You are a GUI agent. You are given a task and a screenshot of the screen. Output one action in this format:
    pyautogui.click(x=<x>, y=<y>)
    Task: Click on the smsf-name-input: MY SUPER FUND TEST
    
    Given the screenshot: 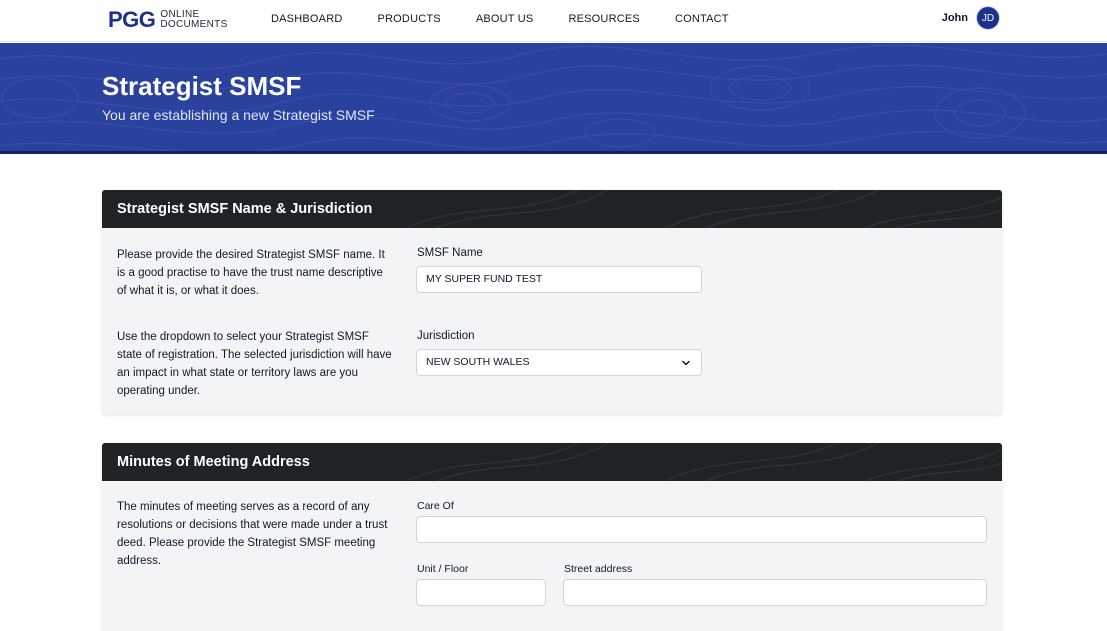 What is the action you would take?
    pyautogui.click(x=559, y=279)
    